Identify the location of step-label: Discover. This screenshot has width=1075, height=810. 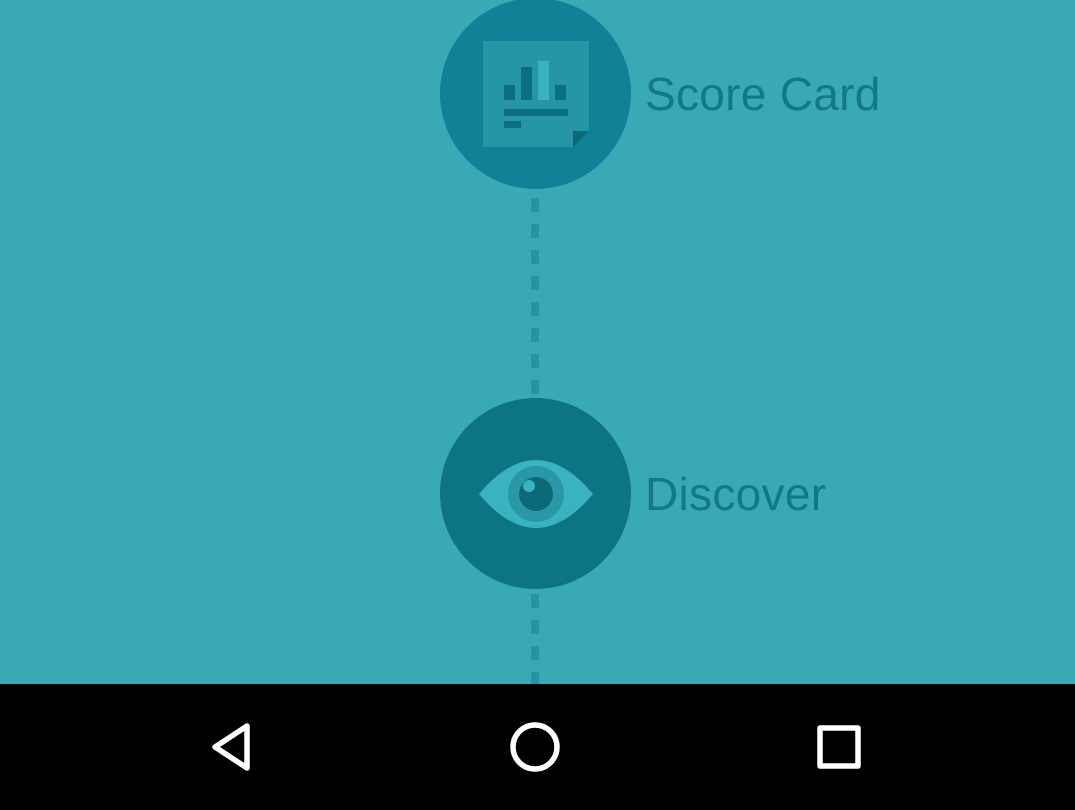
(736, 493).